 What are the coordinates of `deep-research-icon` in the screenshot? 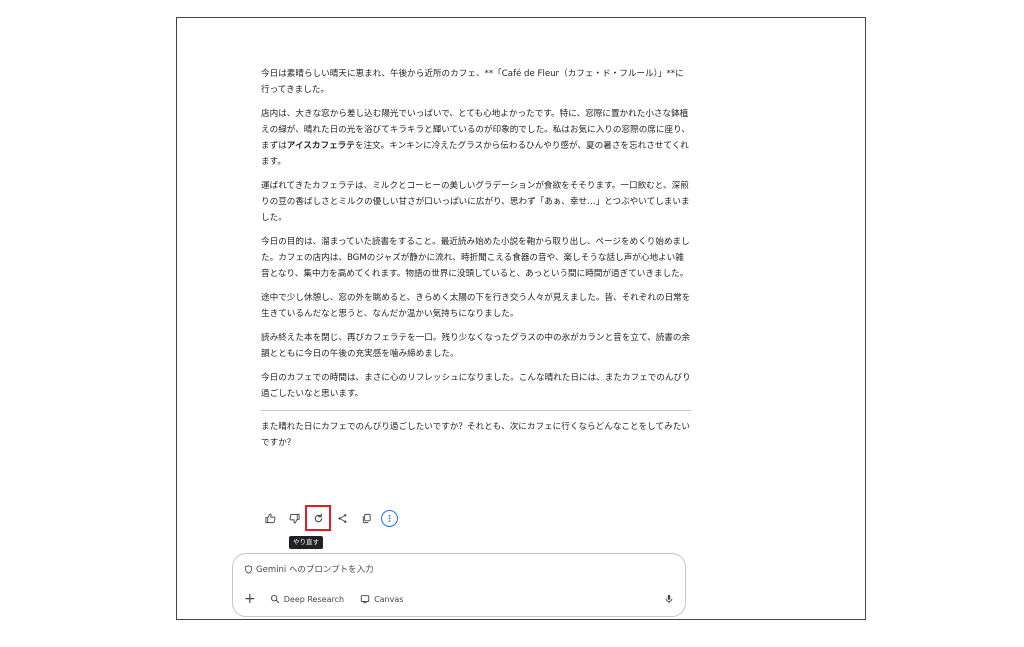 It's located at (275, 599).